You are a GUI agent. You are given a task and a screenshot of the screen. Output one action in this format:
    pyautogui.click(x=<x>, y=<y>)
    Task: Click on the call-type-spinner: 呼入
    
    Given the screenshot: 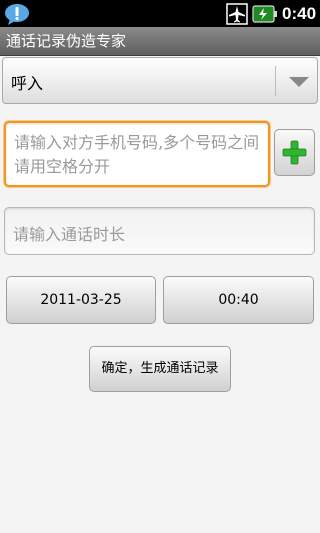 What is the action you would take?
    pyautogui.click(x=160, y=80)
    